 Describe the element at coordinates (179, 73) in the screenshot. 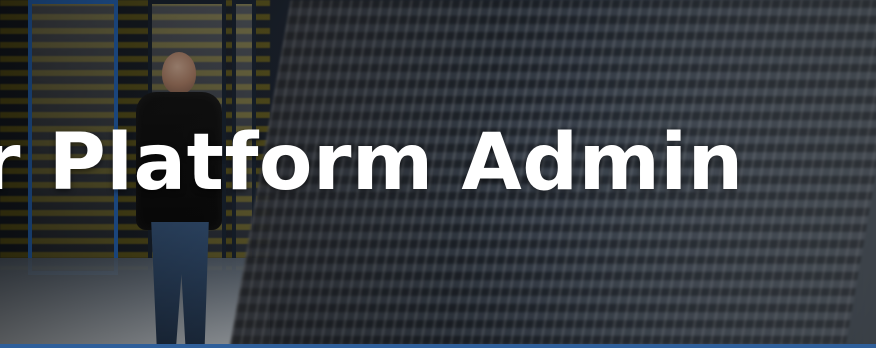

I see `person-head` at that location.